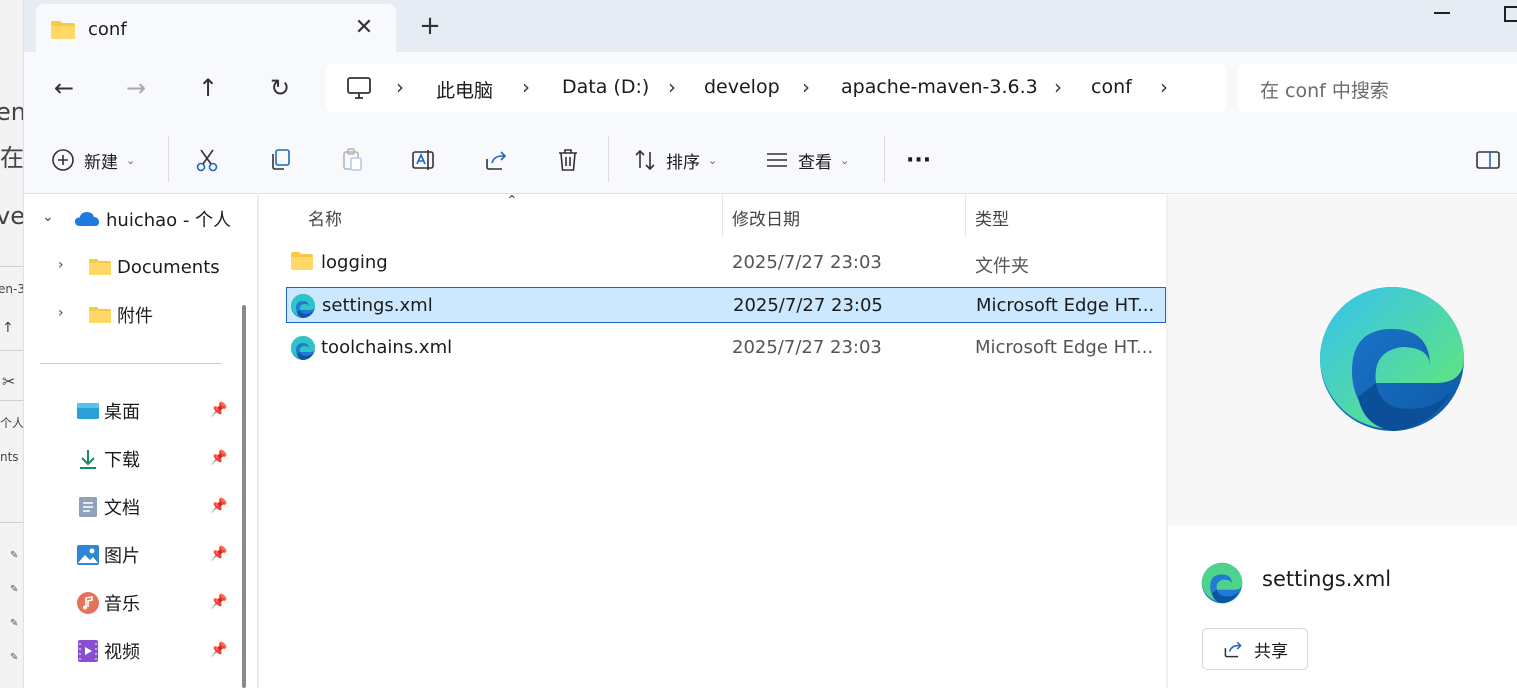 The width and height of the screenshot is (1517, 688). Describe the element at coordinates (108, 651) in the screenshot. I see `sidebar-item-videos: 视频` at that location.